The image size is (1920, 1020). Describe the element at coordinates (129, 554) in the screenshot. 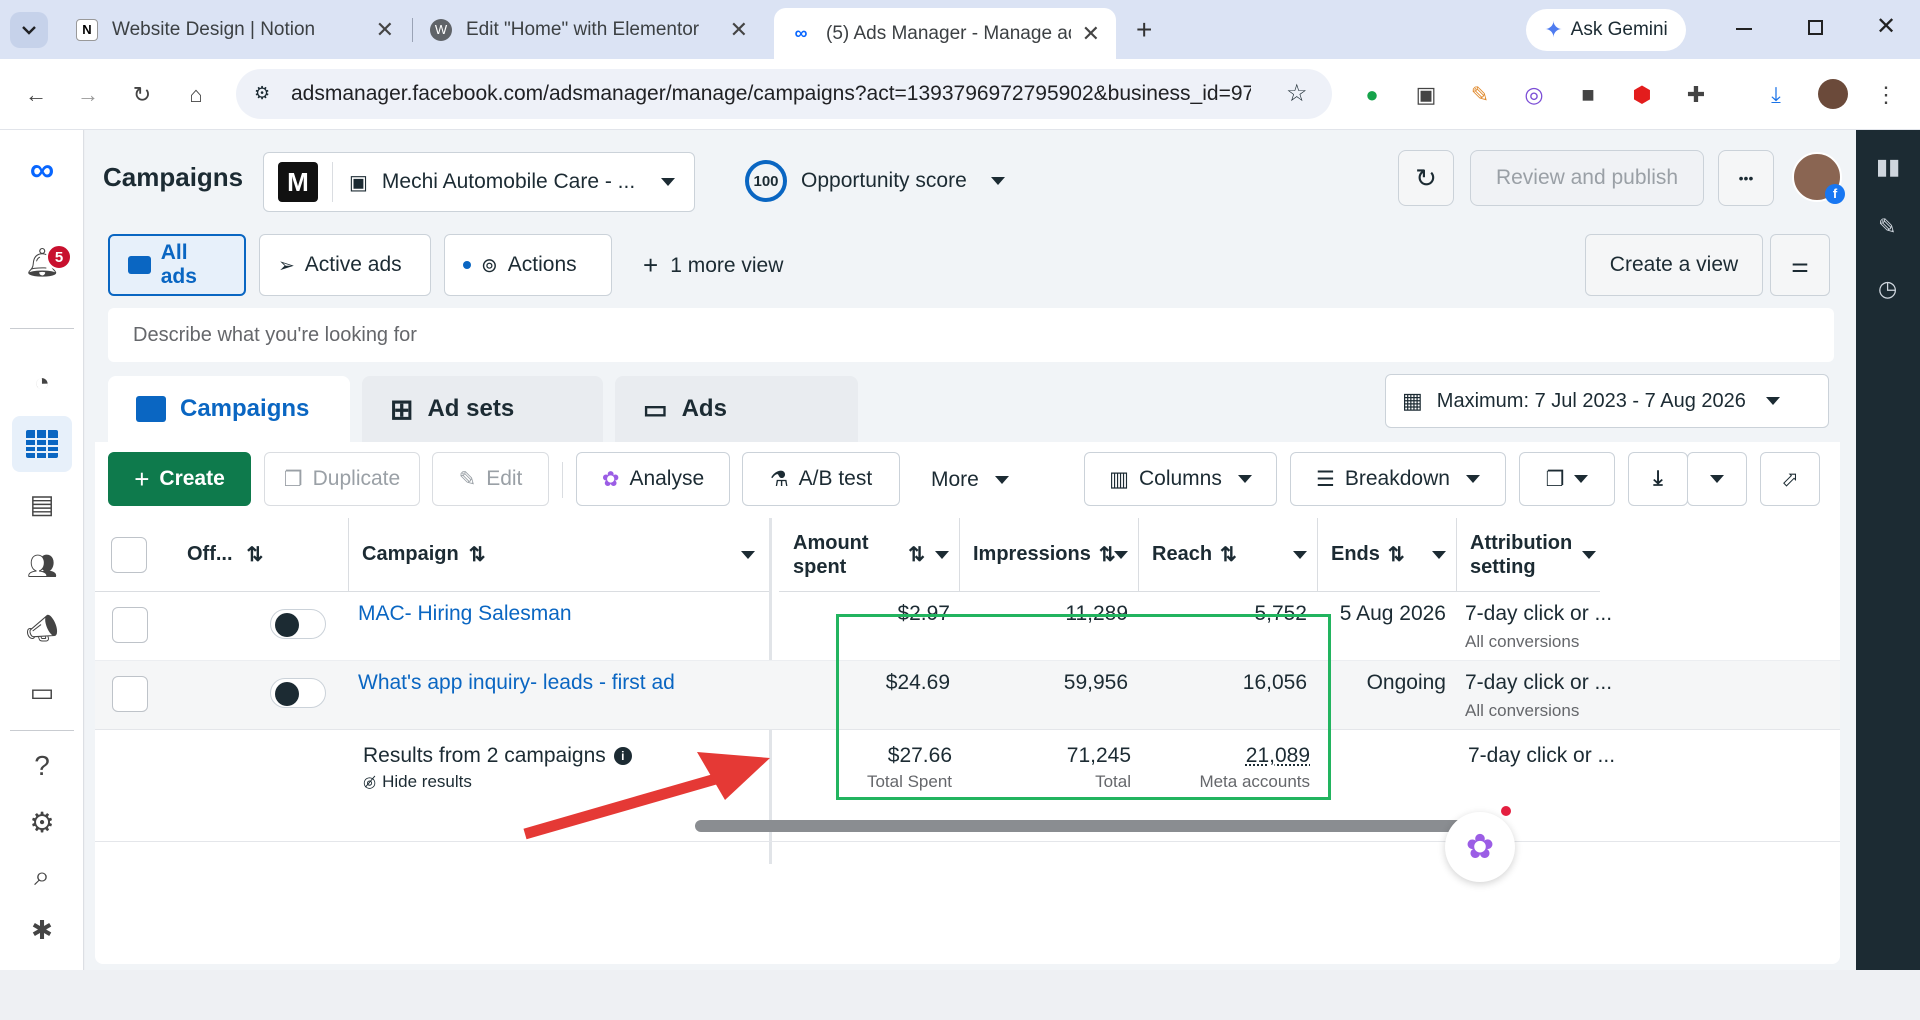

I see `select-all-checkbox` at that location.